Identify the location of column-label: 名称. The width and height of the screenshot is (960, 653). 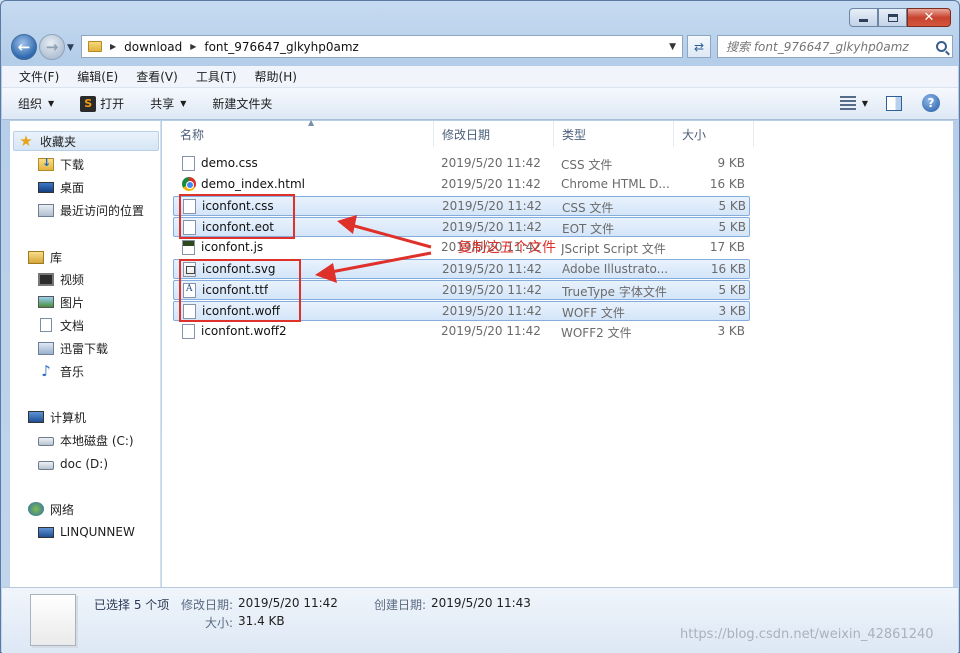
(192, 134).